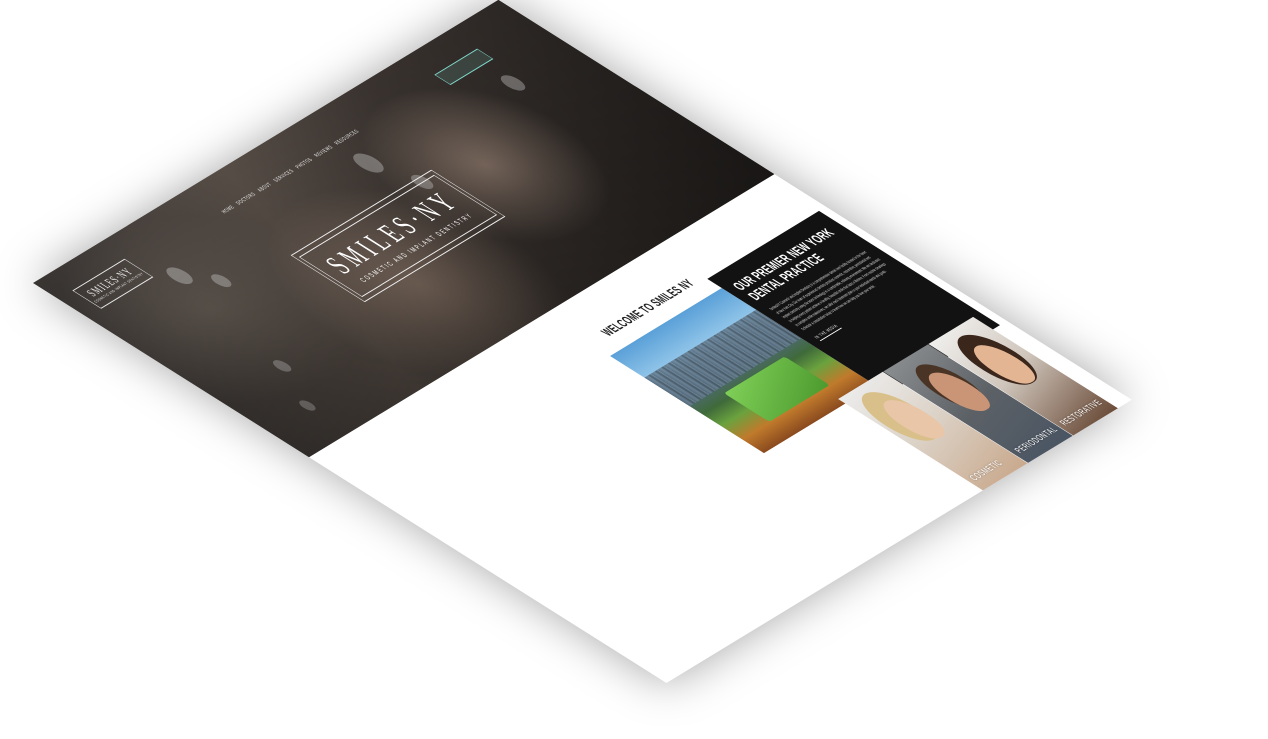 The width and height of the screenshot is (1268, 739). What do you see at coordinates (1081, 413) in the screenshot?
I see `service-label: RESTORATIVE` at bounding box center [1081, 413].